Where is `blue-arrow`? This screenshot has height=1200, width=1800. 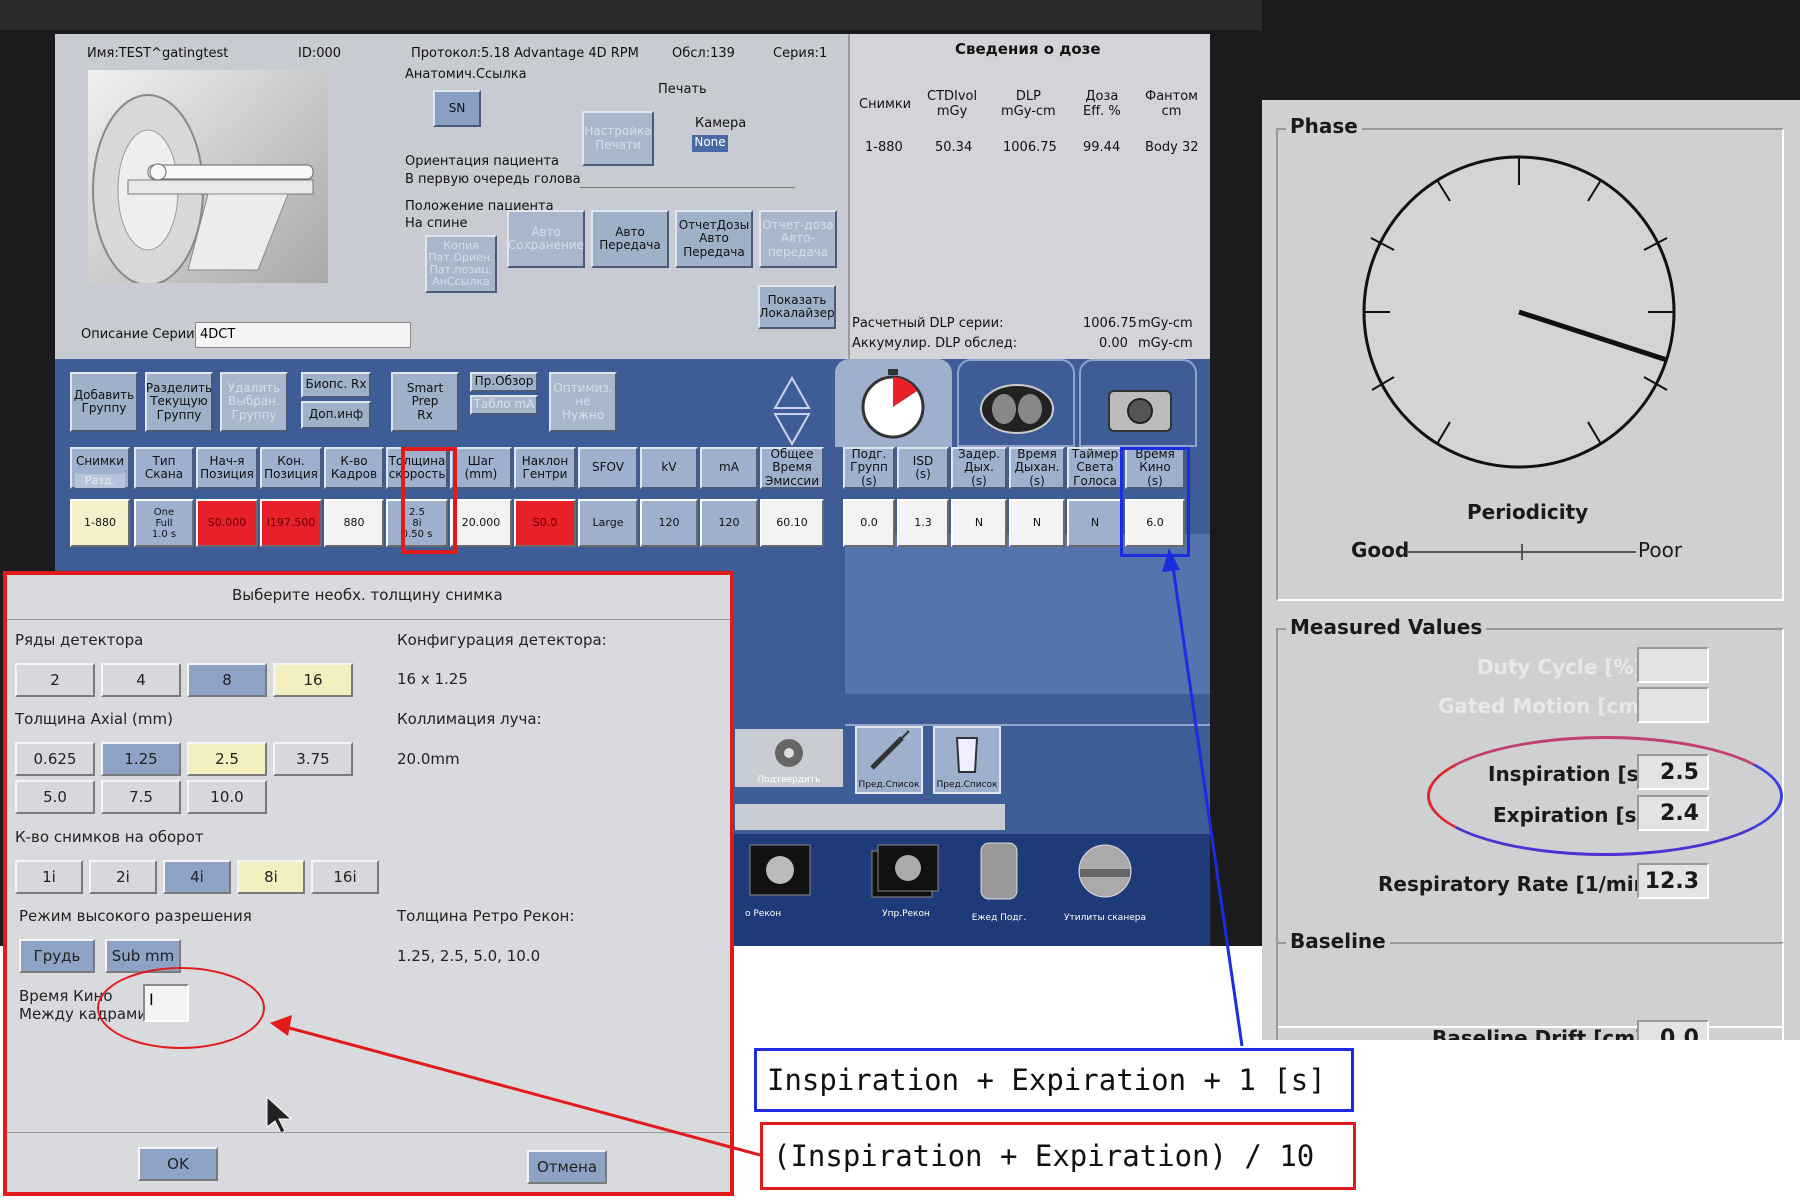 blue-arrow is located at coordinates (1207, 803).